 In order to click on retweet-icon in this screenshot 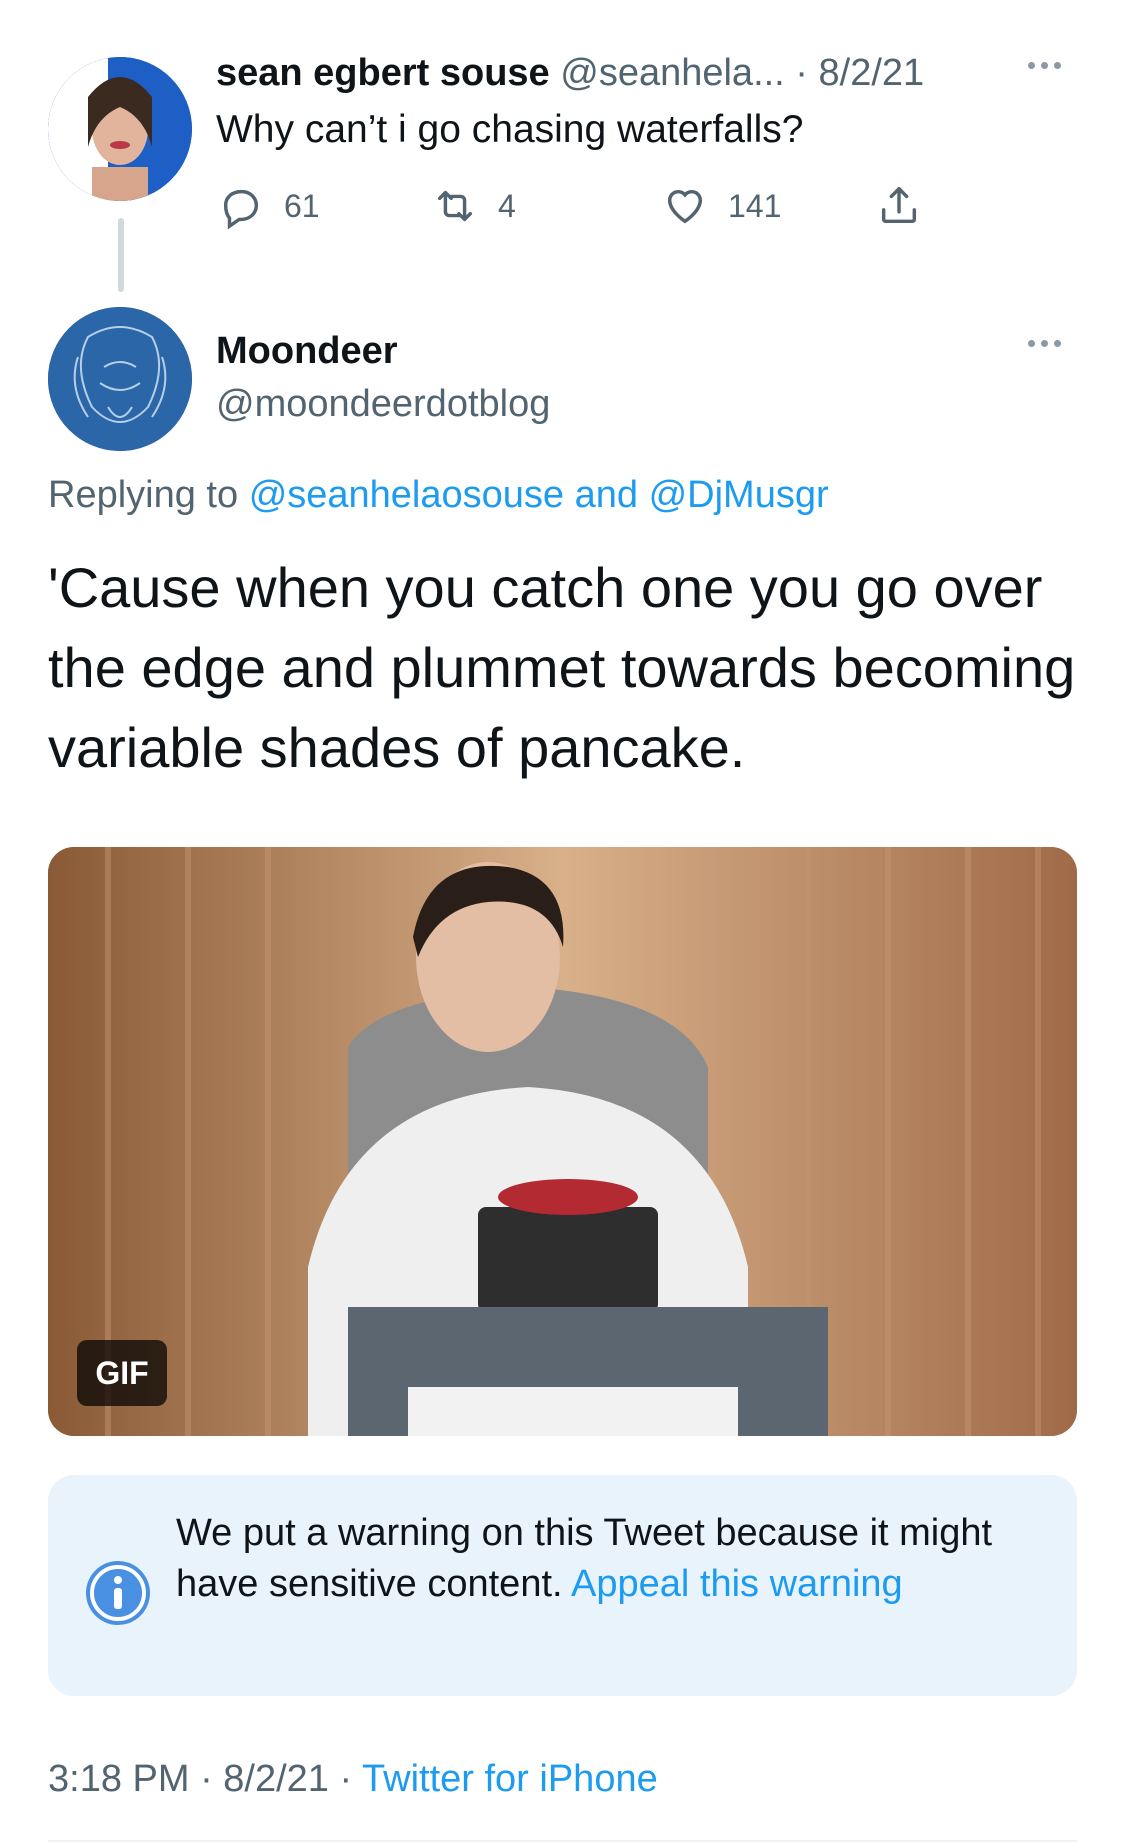, I will do `click(455, 206)`.